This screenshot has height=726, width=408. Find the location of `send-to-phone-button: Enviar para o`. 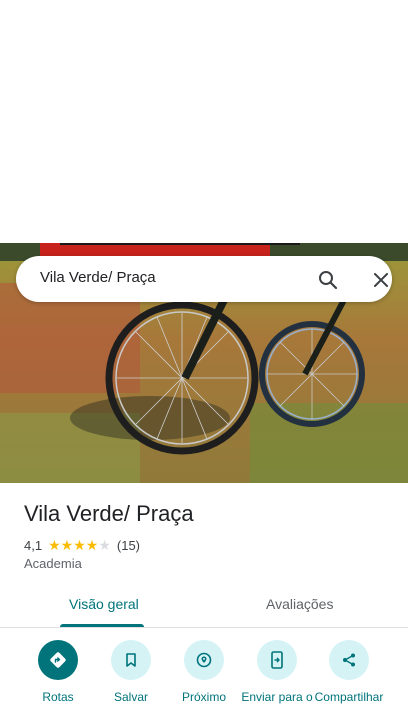

send-to-phone-button: Enviar para o is located at coordinates (277, 672).